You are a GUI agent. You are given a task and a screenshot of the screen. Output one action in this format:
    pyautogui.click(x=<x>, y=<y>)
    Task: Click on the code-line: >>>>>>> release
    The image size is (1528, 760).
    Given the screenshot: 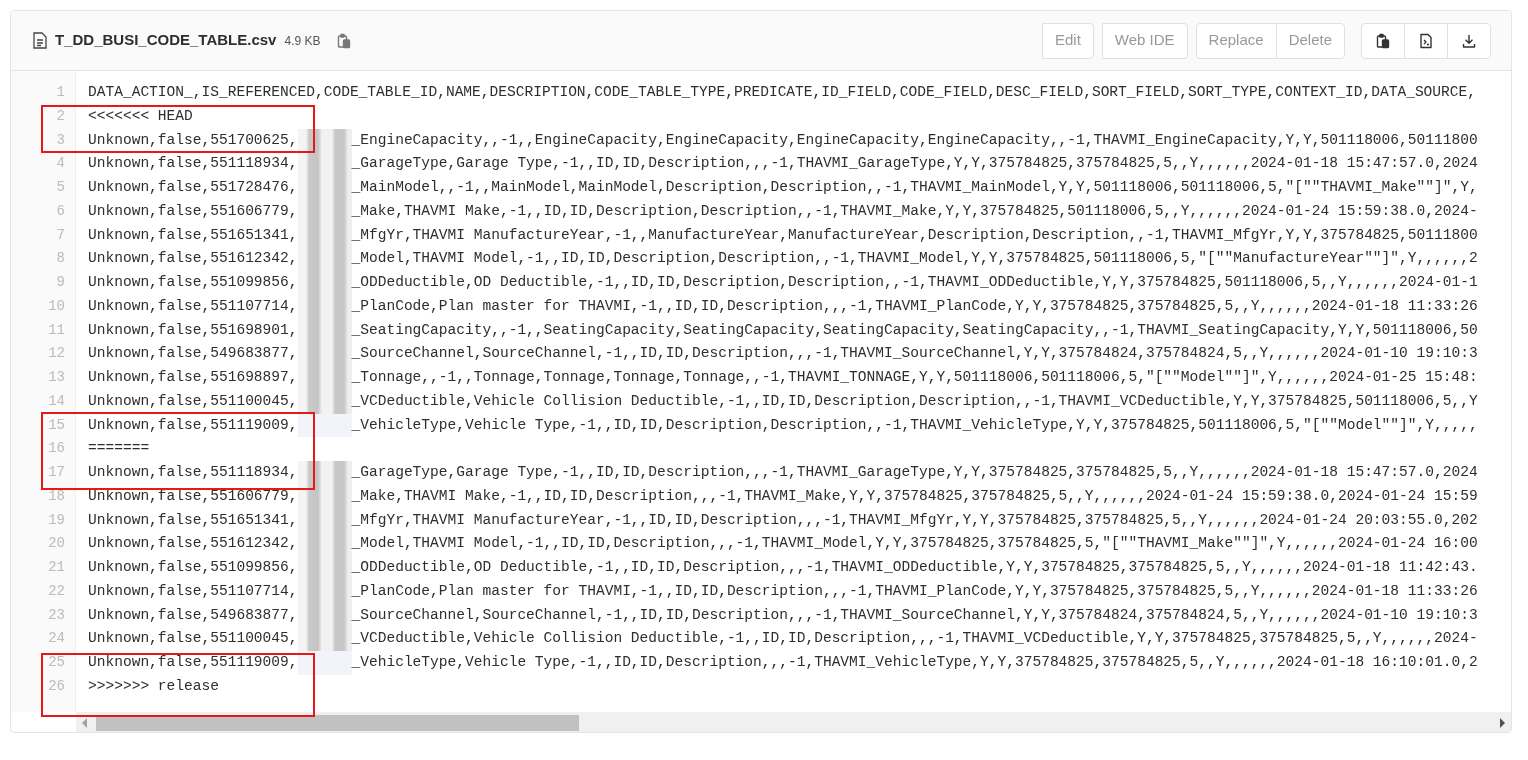 What is the action you would take?
    pyautogui.click(x=153, y=686)
    